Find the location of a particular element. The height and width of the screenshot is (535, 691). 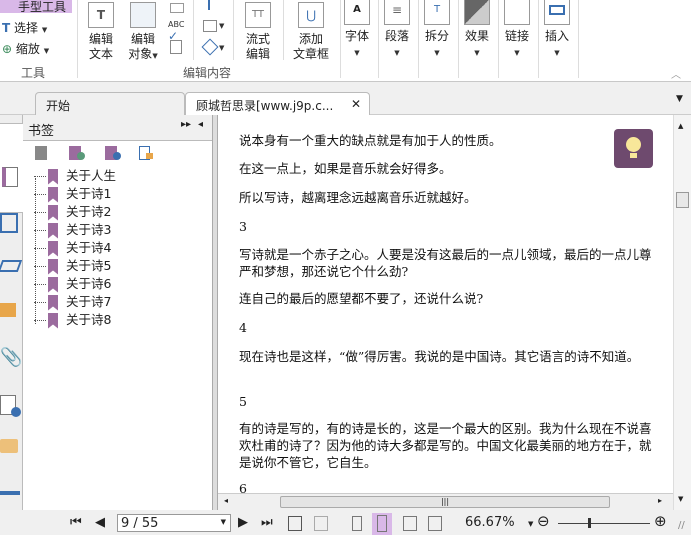

horizontal-scroll-thumb: ||| is located at coordinates (445, 502).